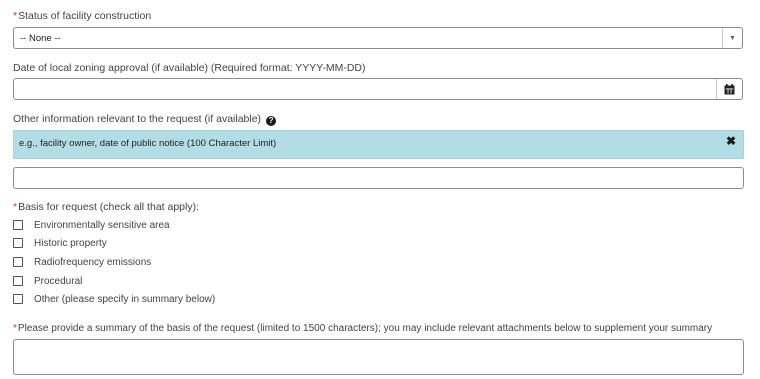  I want to click on checkbox-label: Procedural, so click(58, 281).